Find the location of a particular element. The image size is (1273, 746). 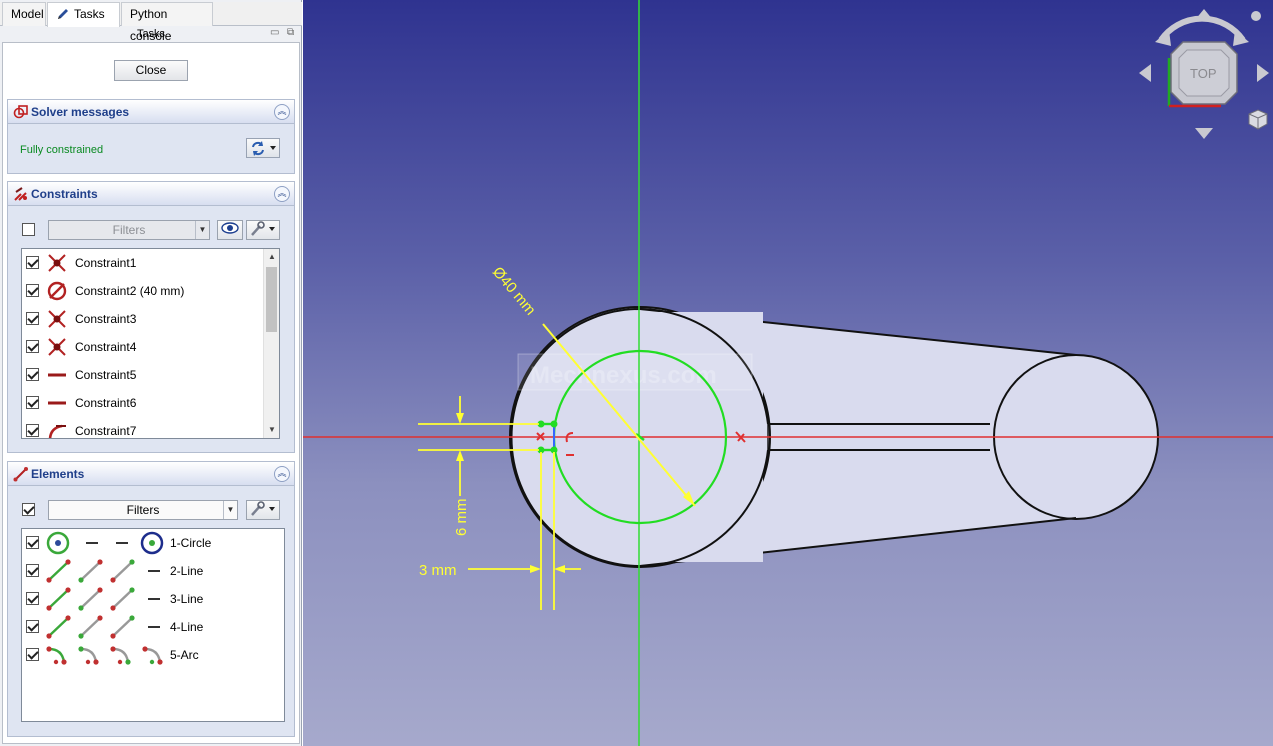

tangent-icon is located at coordinates (57, 431).